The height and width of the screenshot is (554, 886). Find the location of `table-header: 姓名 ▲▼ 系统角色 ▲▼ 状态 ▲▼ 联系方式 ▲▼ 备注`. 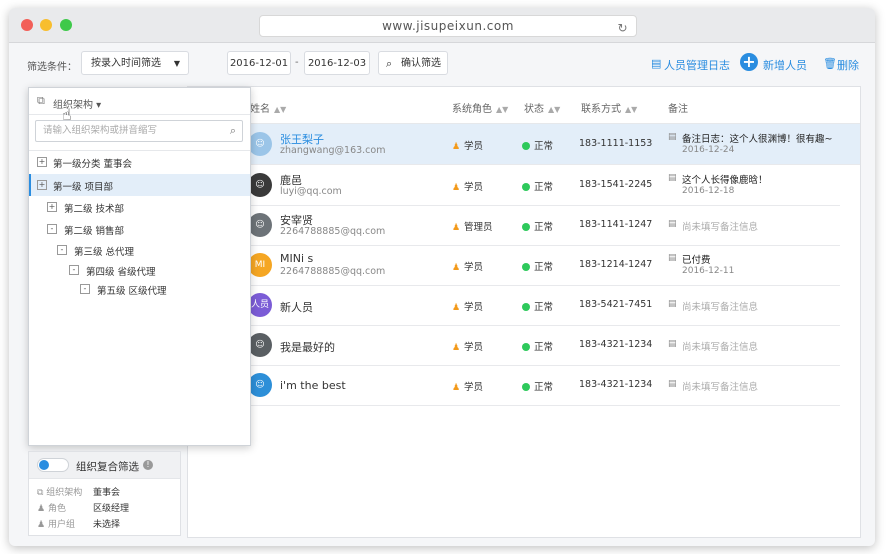

table-header: 姓名 ▲▼ 系统角色 ▲▼ 状态 ▲▼ 联系方式 ▲▼ 备注 is located at coordinates (524, 105).